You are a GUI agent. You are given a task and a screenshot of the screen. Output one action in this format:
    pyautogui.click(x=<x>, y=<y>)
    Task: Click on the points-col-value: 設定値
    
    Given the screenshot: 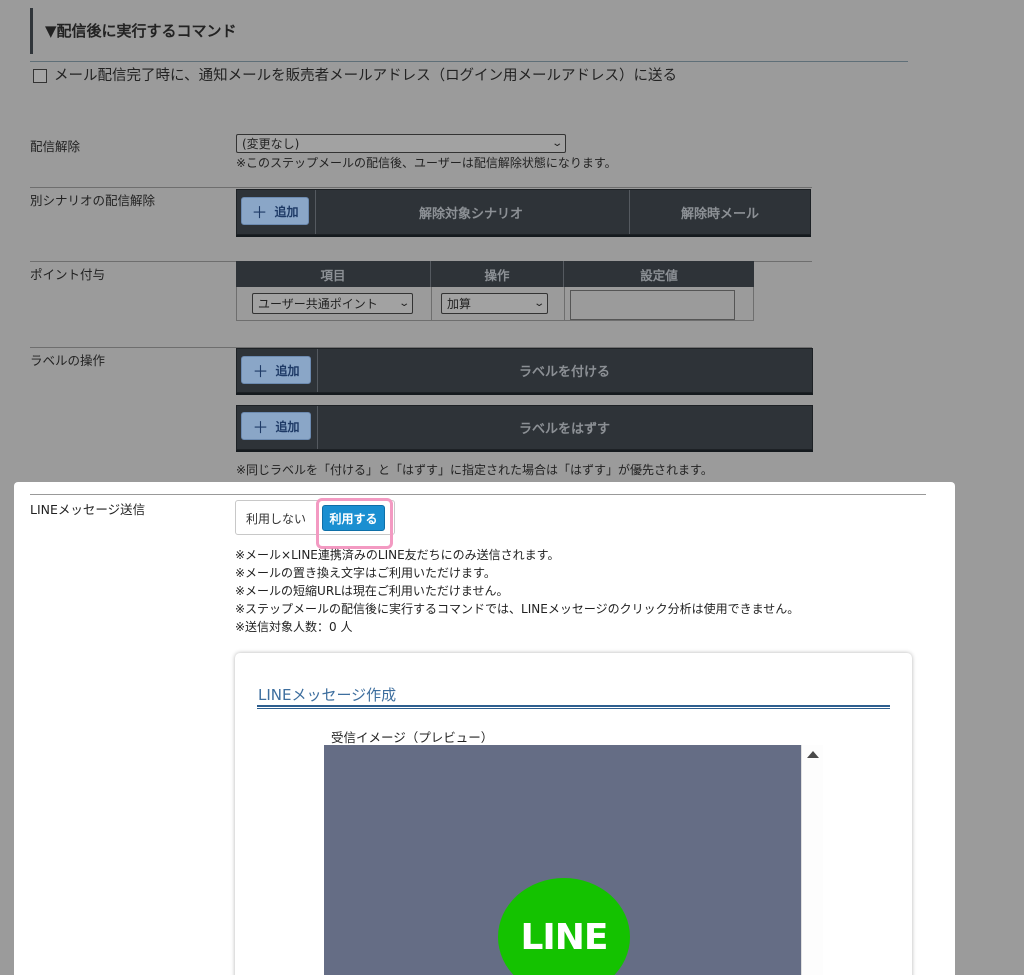 What is the action you would take?
    pyautogui.click(x=659, y=275)
    